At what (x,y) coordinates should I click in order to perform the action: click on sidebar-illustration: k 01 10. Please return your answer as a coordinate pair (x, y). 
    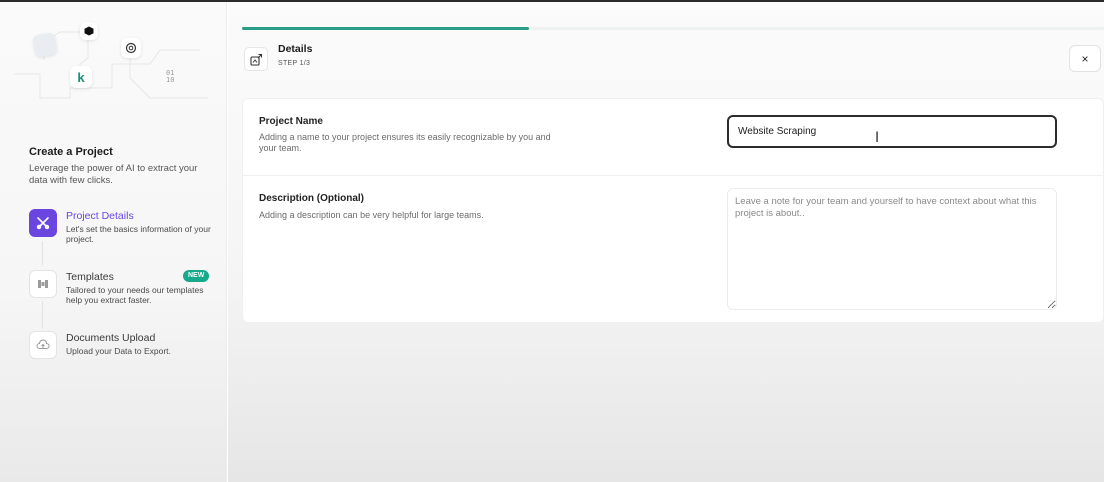
    Looking at the image, I should click on (113, 57).